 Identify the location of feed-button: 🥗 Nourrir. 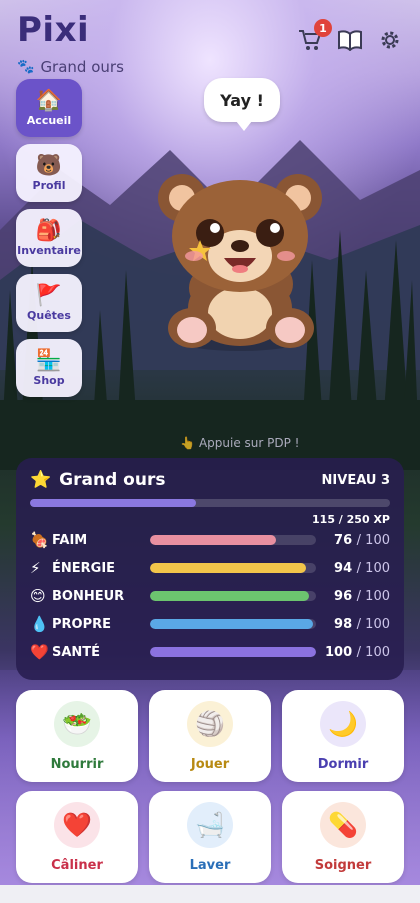
(77, 736).